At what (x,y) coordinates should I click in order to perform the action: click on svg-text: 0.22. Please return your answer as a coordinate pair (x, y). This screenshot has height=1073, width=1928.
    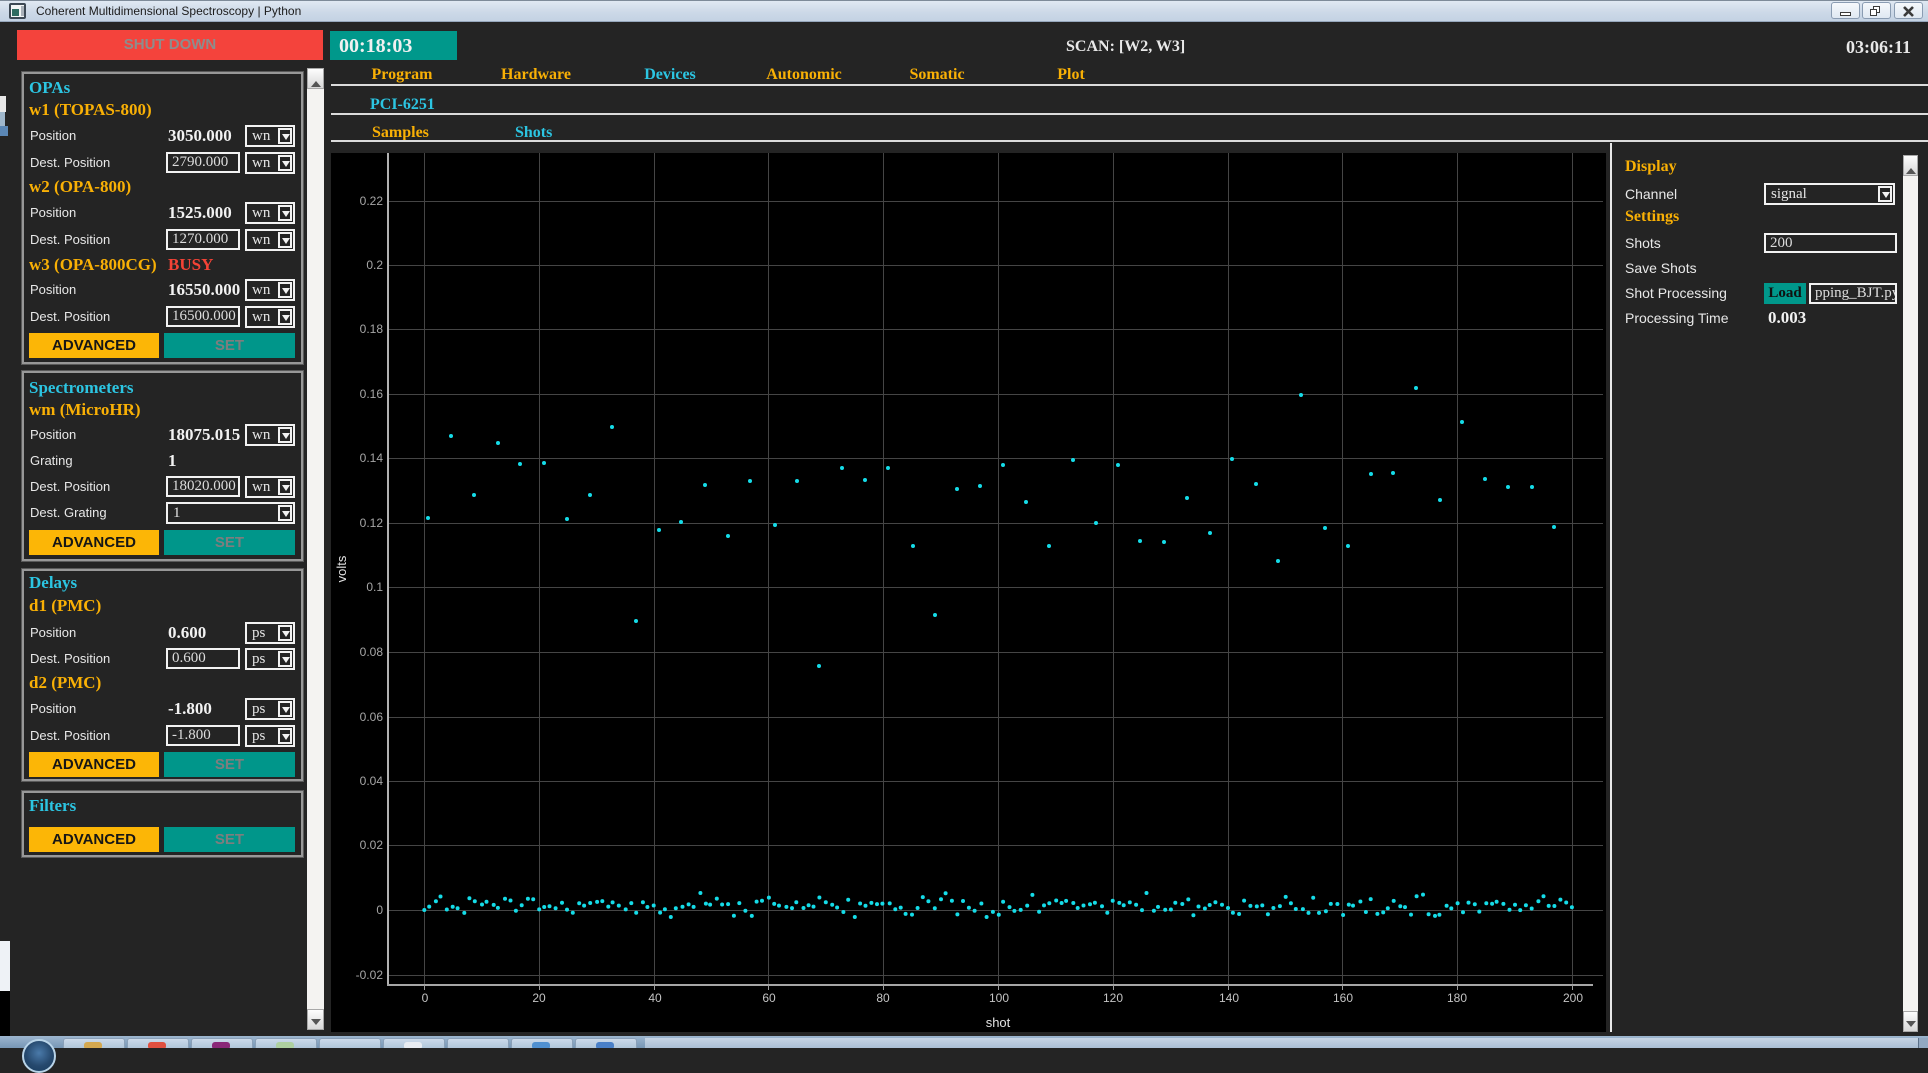
    Looking at the image, I should click on (372, 201).